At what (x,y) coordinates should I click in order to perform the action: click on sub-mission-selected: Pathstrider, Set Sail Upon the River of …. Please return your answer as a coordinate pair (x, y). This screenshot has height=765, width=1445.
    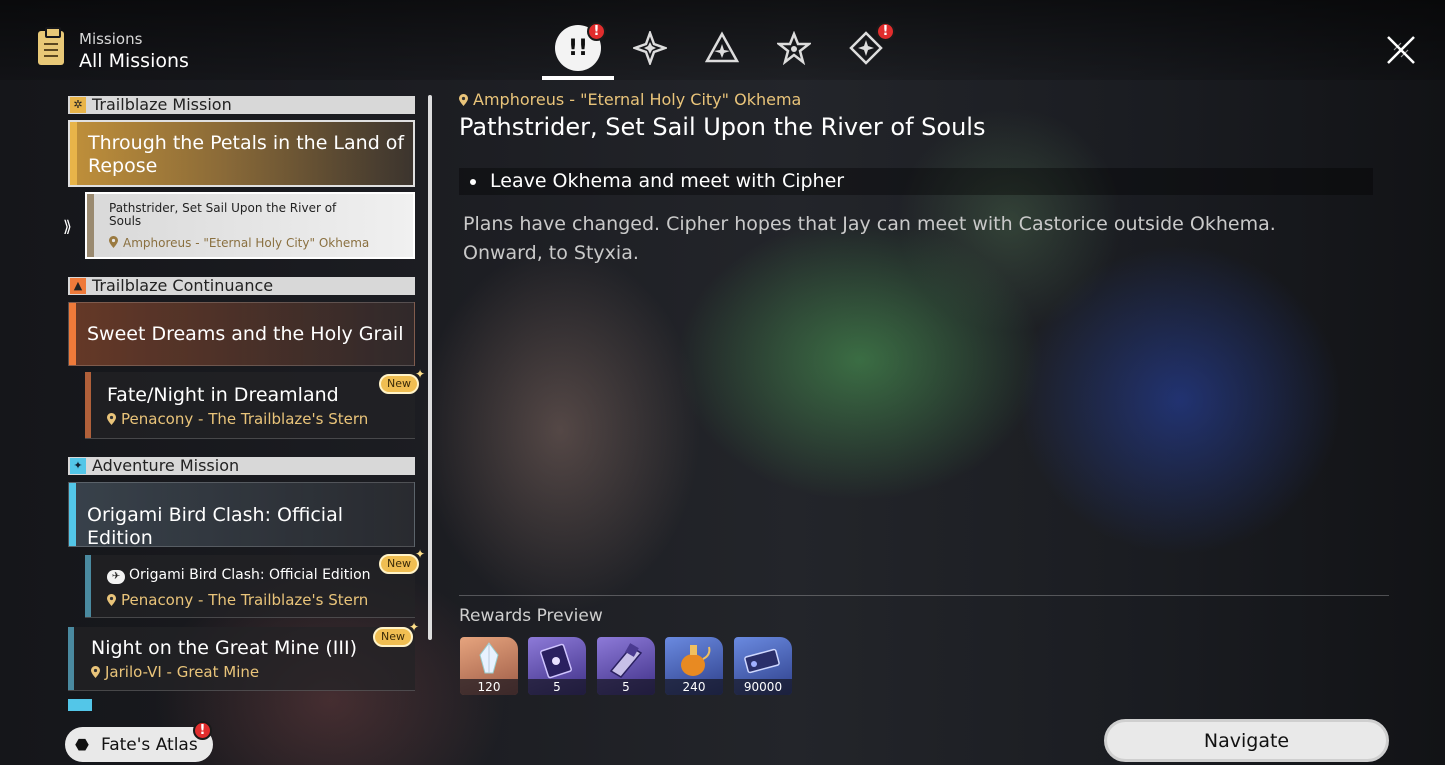
    Looking at the image, I should click on (250, 225).